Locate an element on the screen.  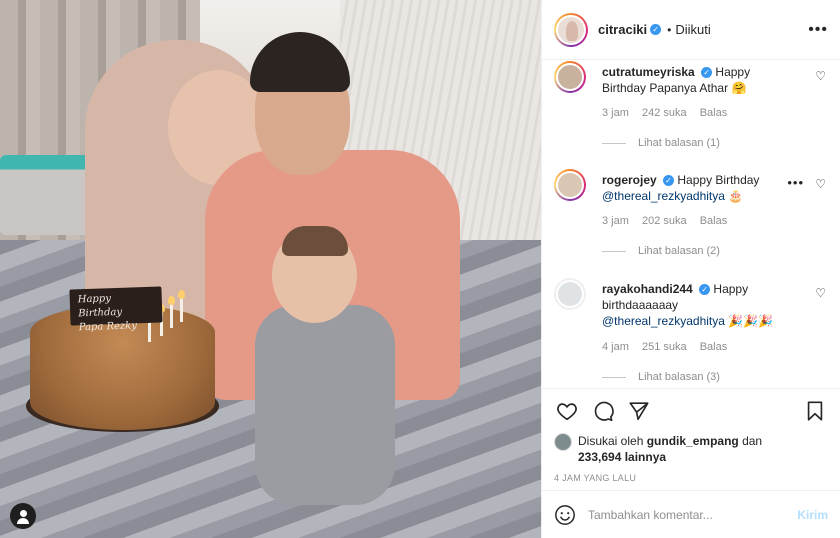
cake-sign: Happy Birthday Papa Rezky is located at coordinates (116, 309).